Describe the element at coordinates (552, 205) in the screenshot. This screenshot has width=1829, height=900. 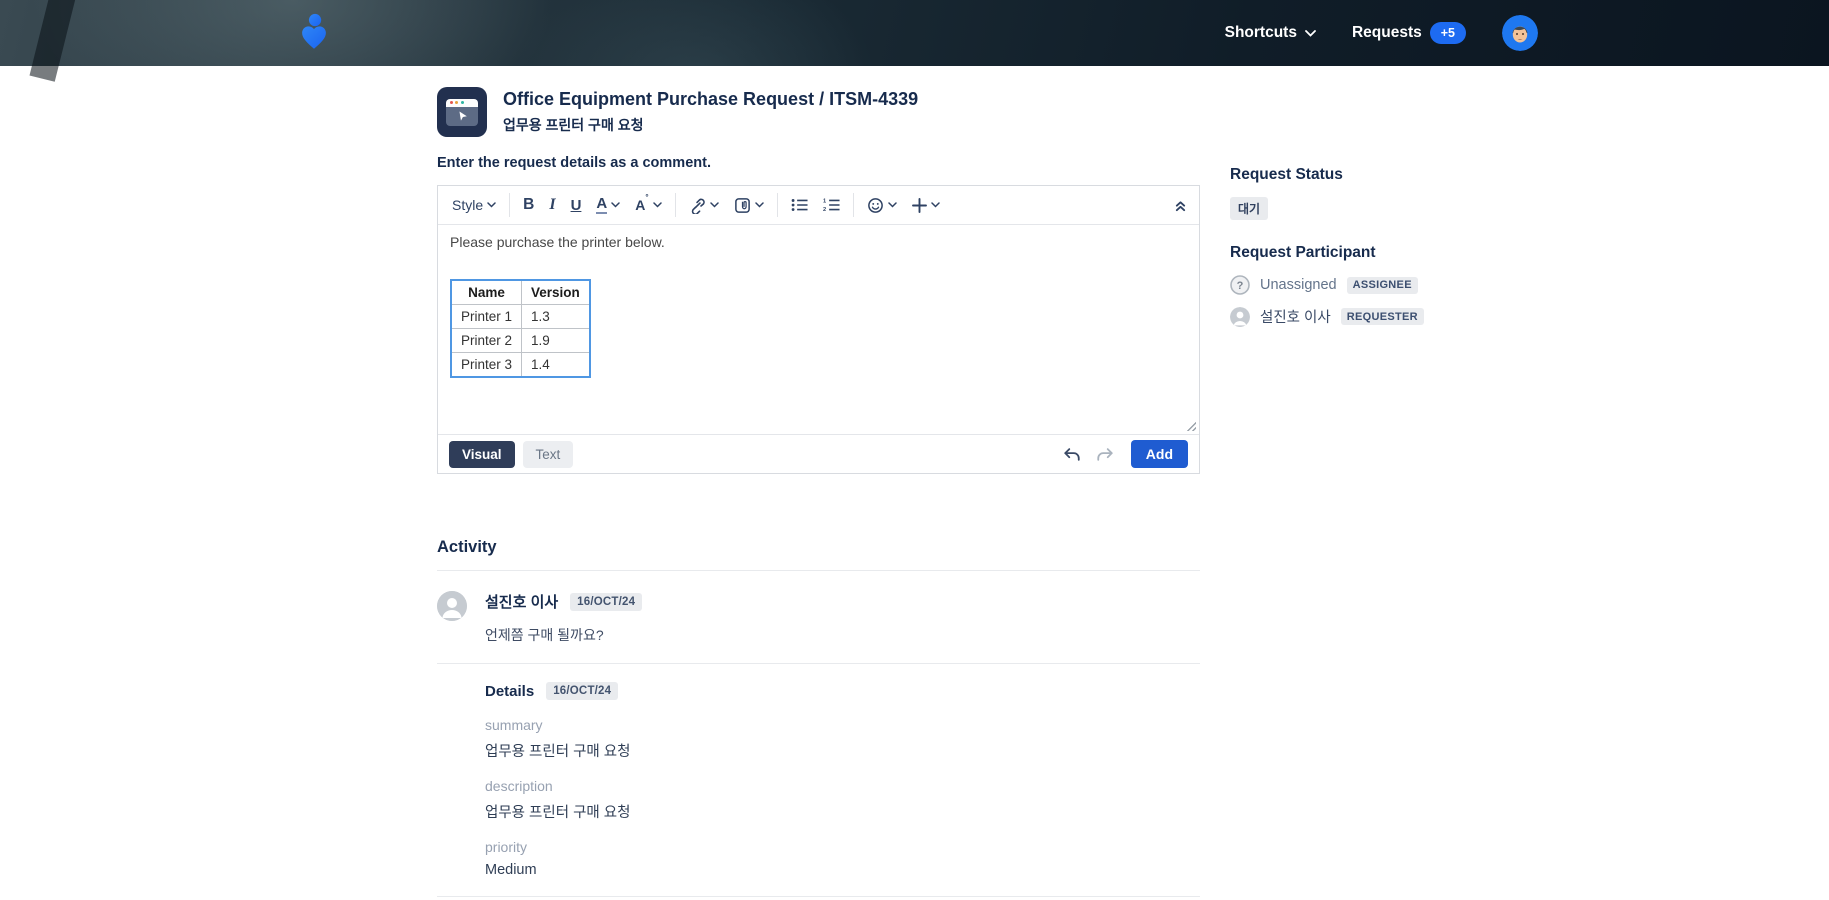
I see `italic-button: I` at that location.